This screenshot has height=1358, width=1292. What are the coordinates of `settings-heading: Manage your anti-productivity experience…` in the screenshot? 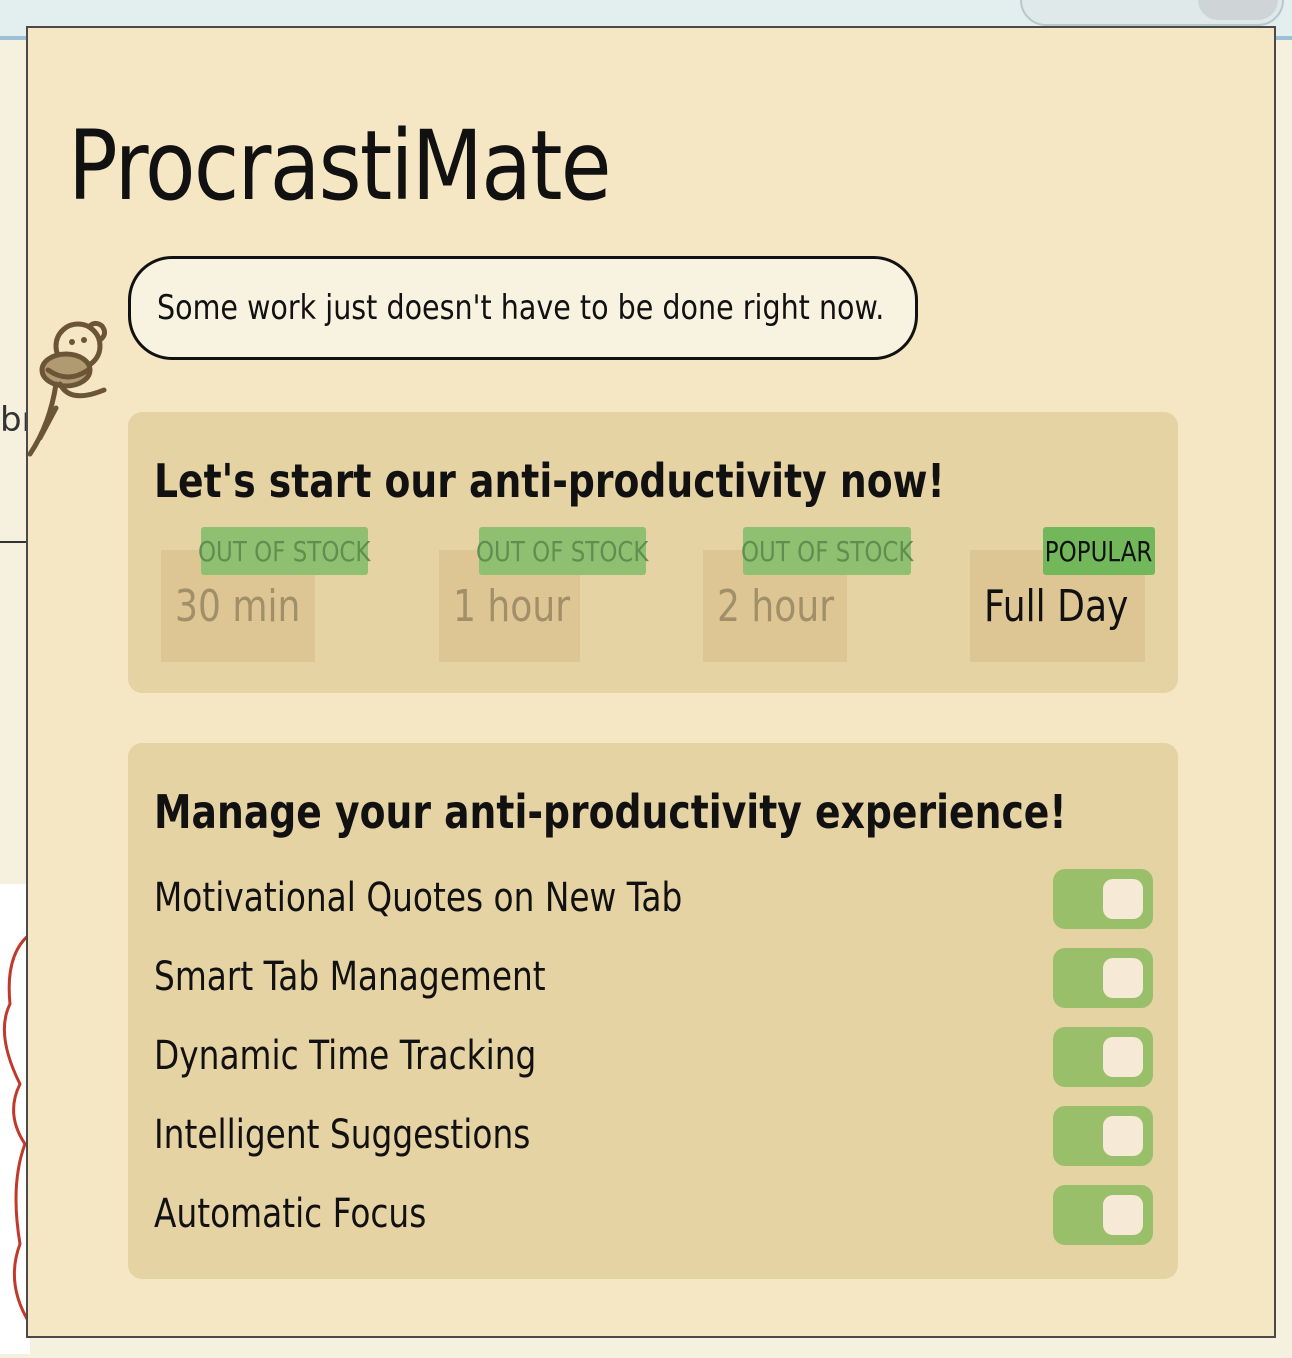 It's located at (610, 812).